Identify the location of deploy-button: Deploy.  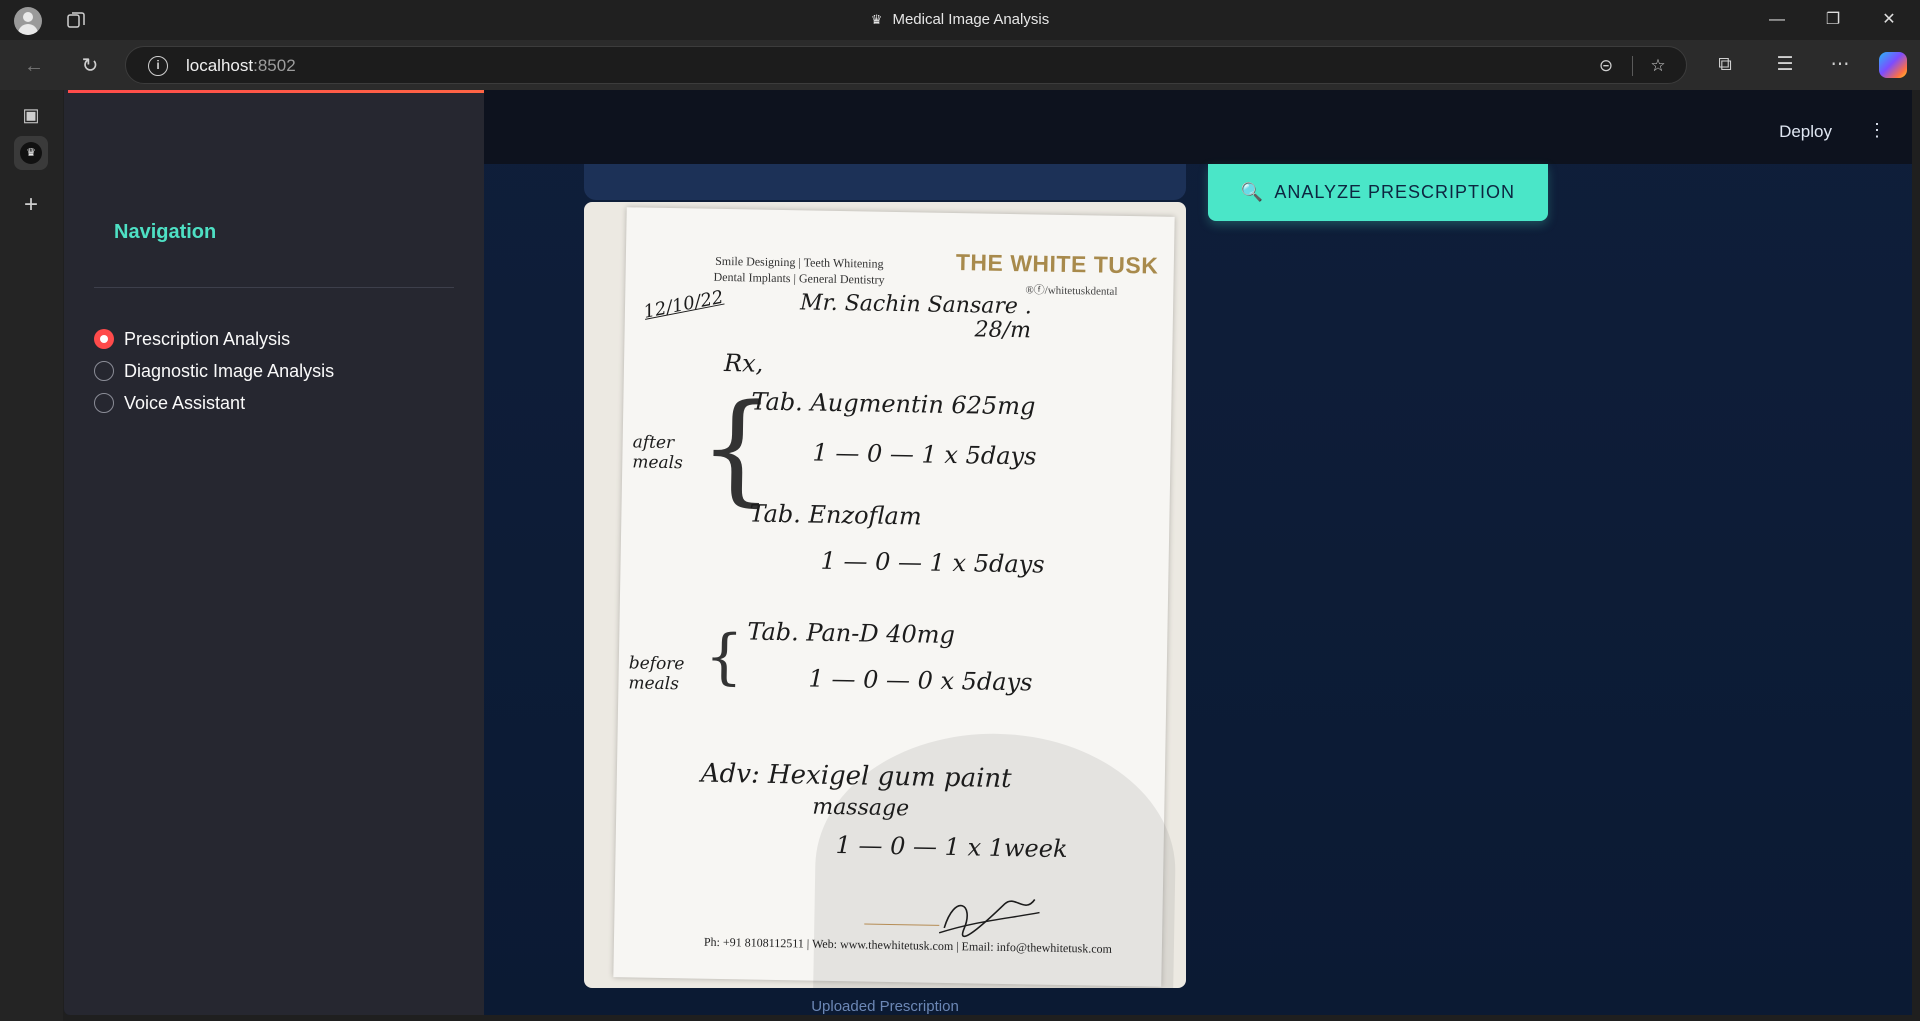
(1805, 132).